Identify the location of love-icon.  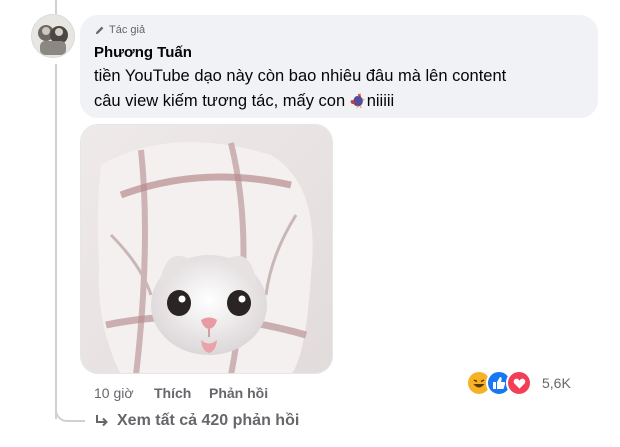
(519, 383).